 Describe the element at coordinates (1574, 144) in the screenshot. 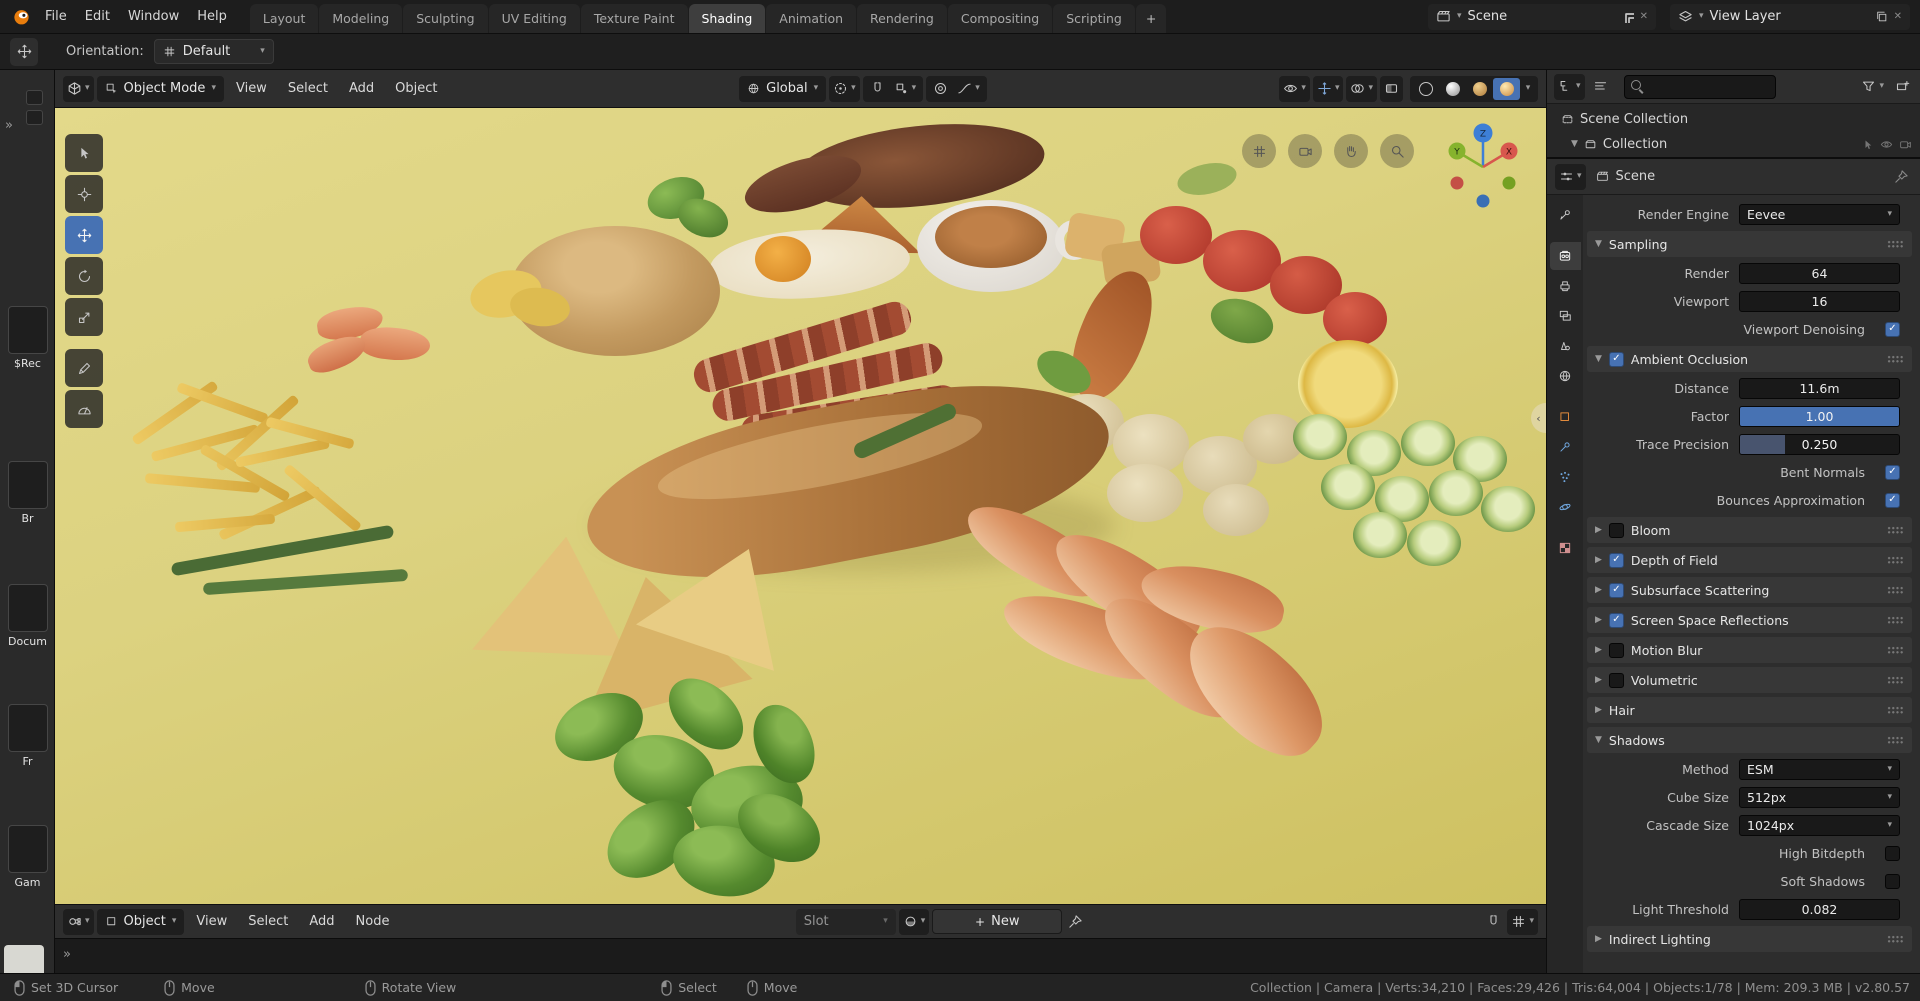

I see `triangle-open-icon: ▼` at that location.